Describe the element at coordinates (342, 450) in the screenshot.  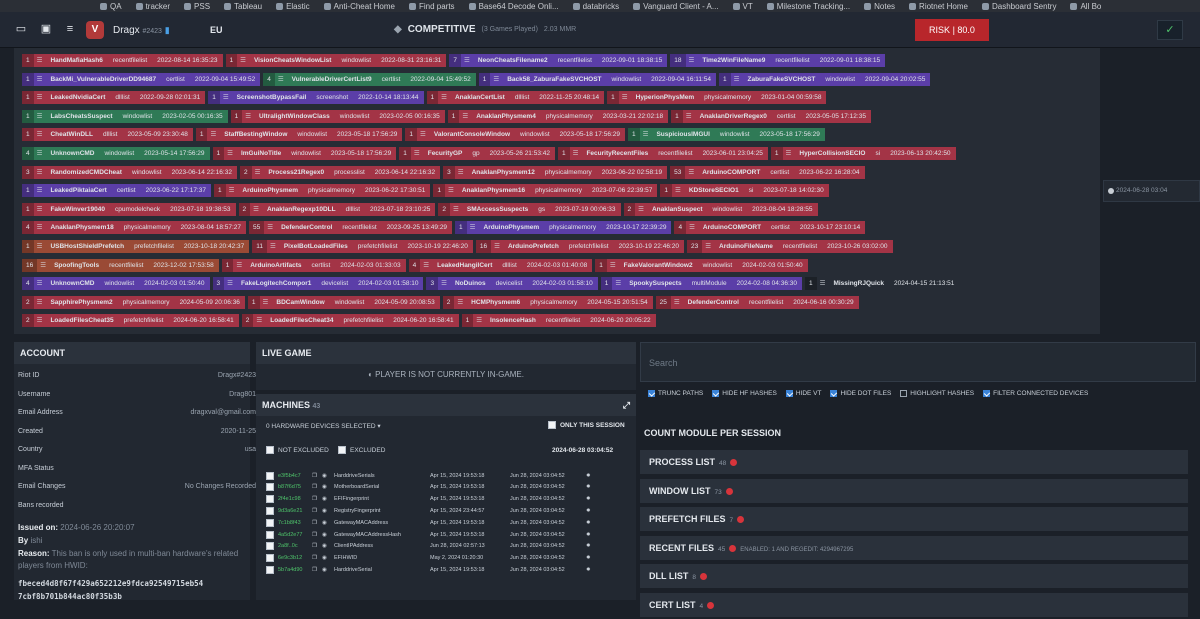
I see `excluded-checkbox` at that location.